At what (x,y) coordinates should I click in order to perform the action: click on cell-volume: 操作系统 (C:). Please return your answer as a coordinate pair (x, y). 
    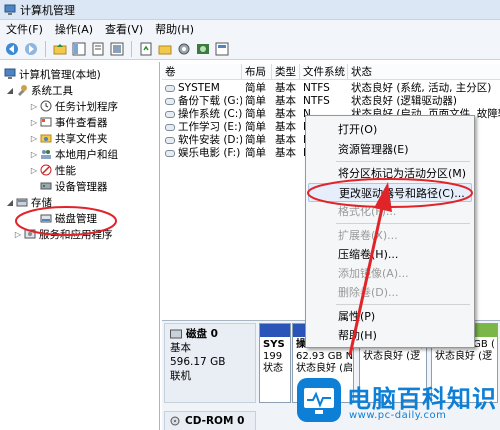
    Looking at the image, I should click on (210, 114).